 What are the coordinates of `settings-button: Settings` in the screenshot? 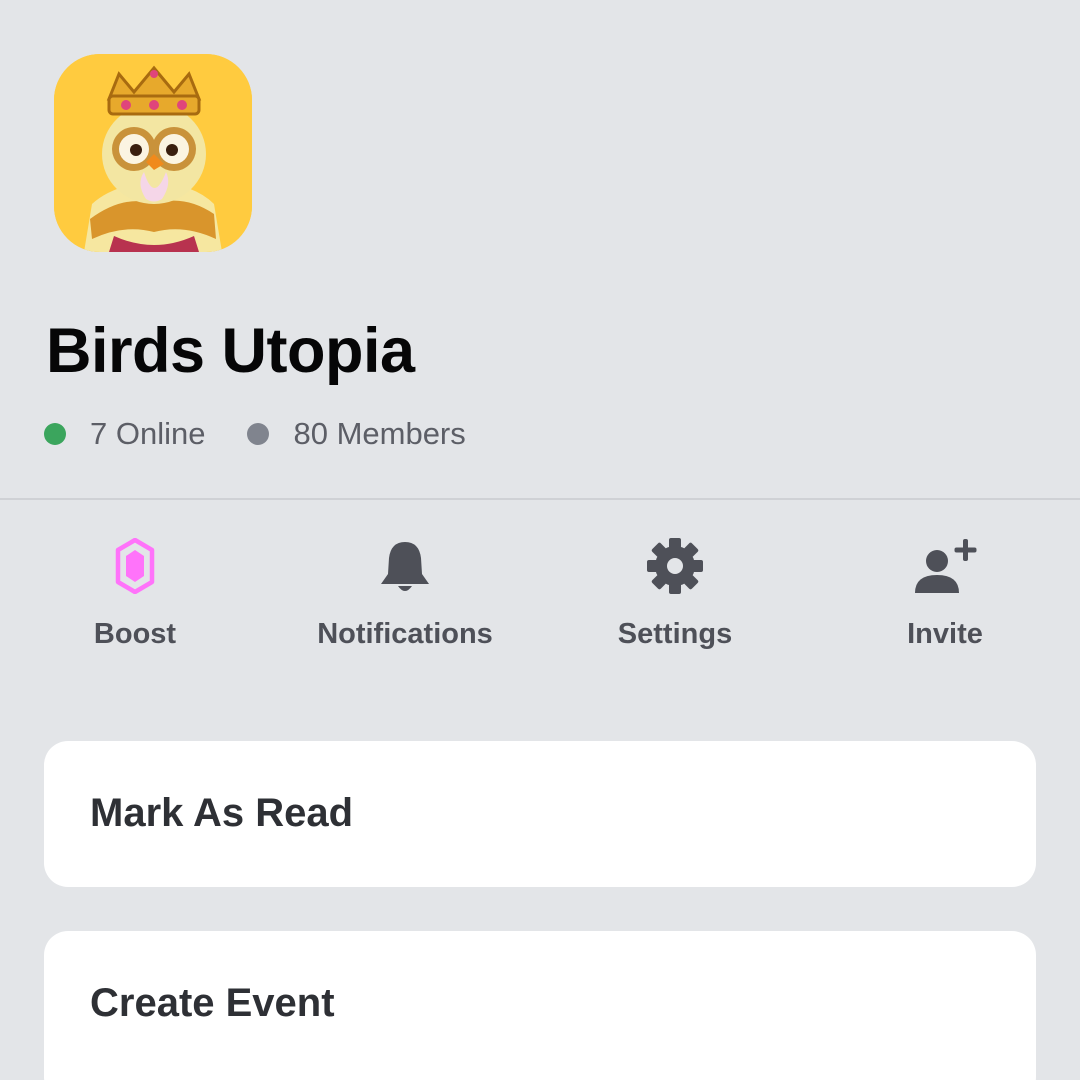 It's located at (675, 600).